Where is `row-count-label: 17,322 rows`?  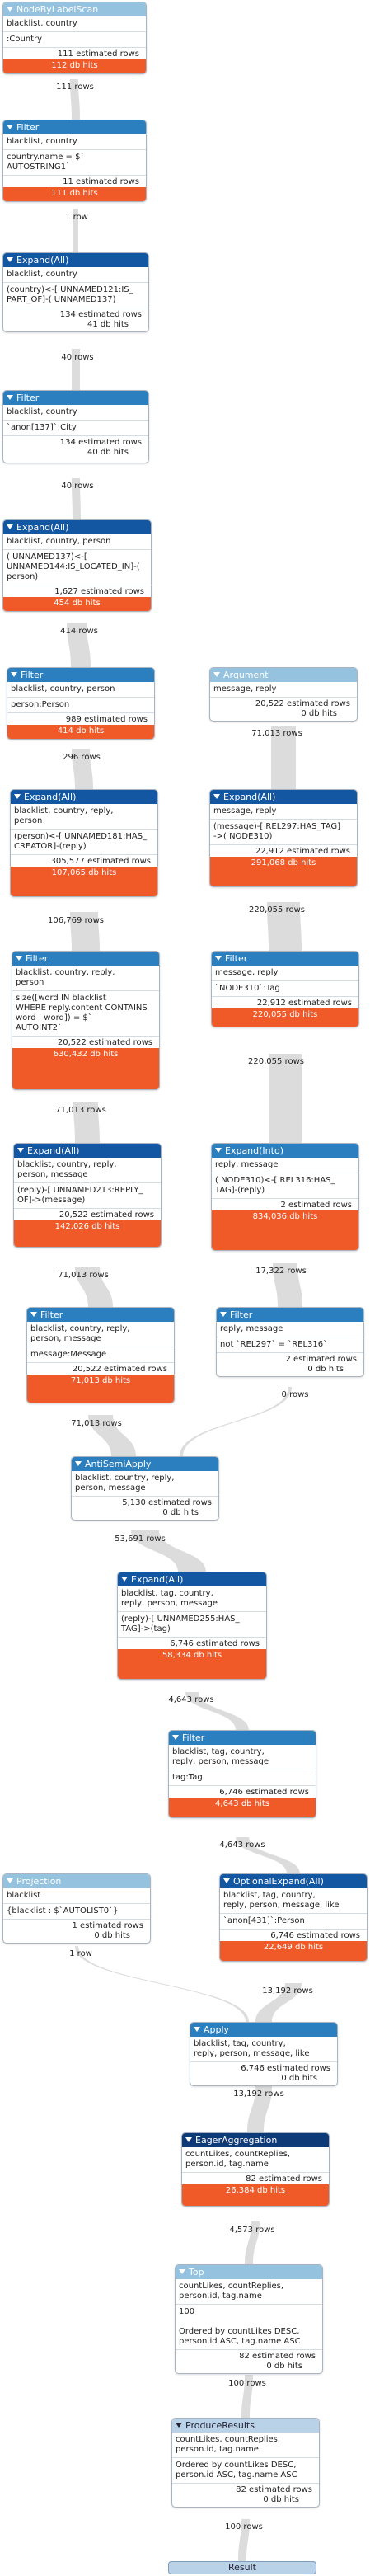 row-count-label: 17,322 rows is located at coordinates (281, 1271).